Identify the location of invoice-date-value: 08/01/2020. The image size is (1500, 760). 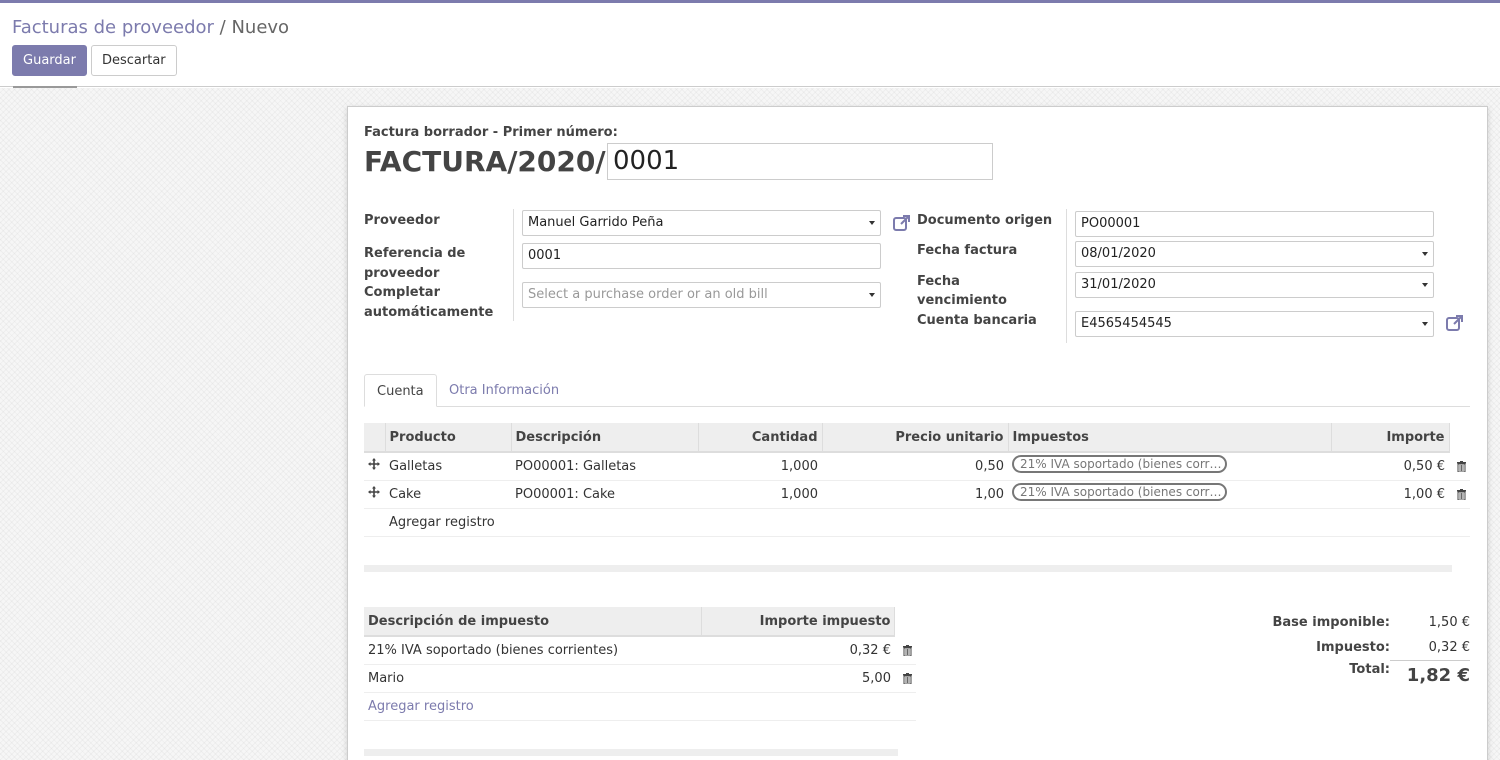
(1118, 253).